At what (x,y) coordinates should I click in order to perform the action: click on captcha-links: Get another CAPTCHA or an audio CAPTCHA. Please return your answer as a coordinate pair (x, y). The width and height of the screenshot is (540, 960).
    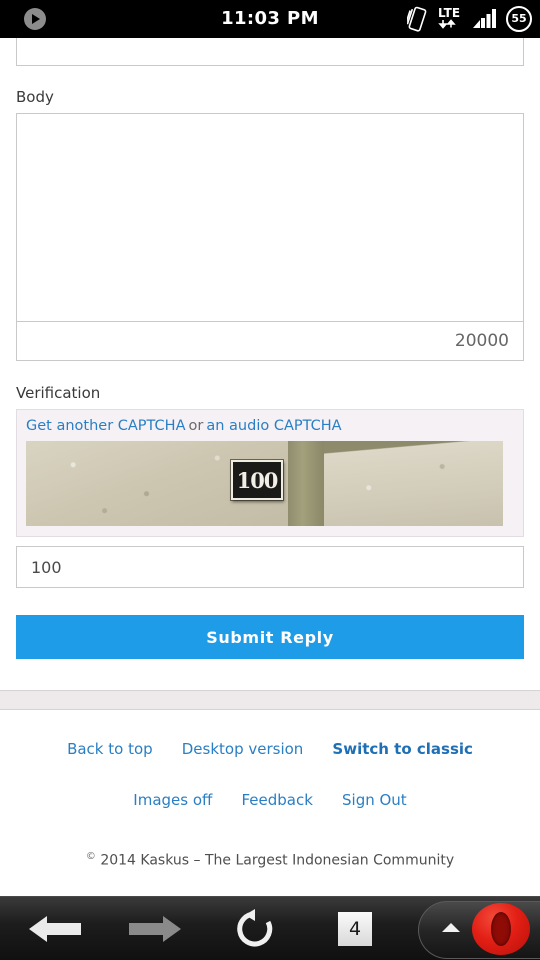
    Looking at the image, I should click on (270, 426).